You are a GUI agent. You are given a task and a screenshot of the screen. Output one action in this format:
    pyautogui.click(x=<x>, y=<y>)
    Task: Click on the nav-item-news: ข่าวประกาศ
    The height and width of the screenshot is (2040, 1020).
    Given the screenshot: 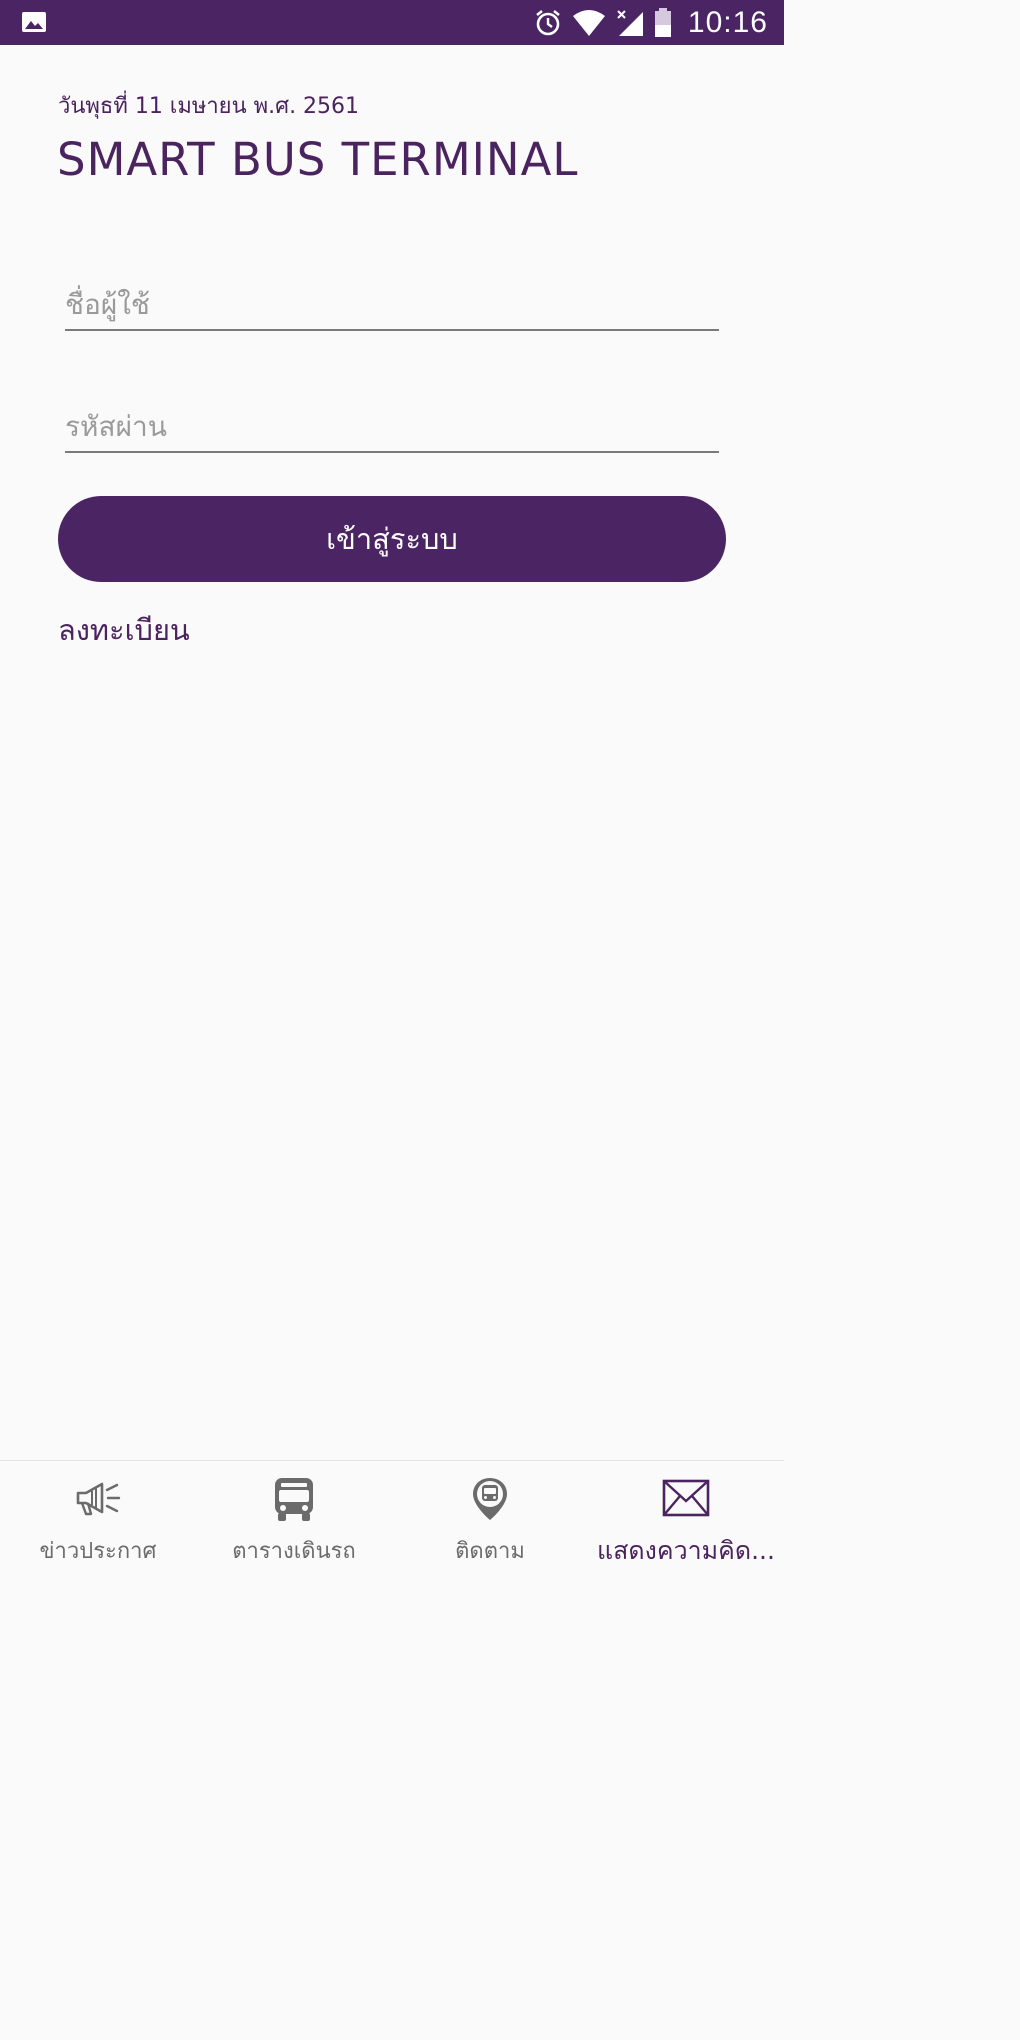 What is the action you would take?
    pyautogui.click(x=98, y=1515)
    